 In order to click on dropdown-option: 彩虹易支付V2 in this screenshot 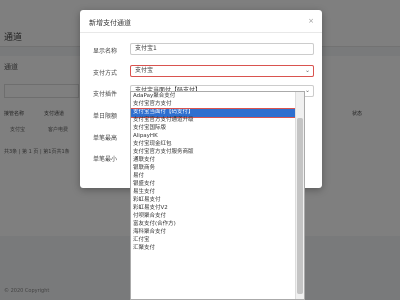, I will do `click(213, 209)`.